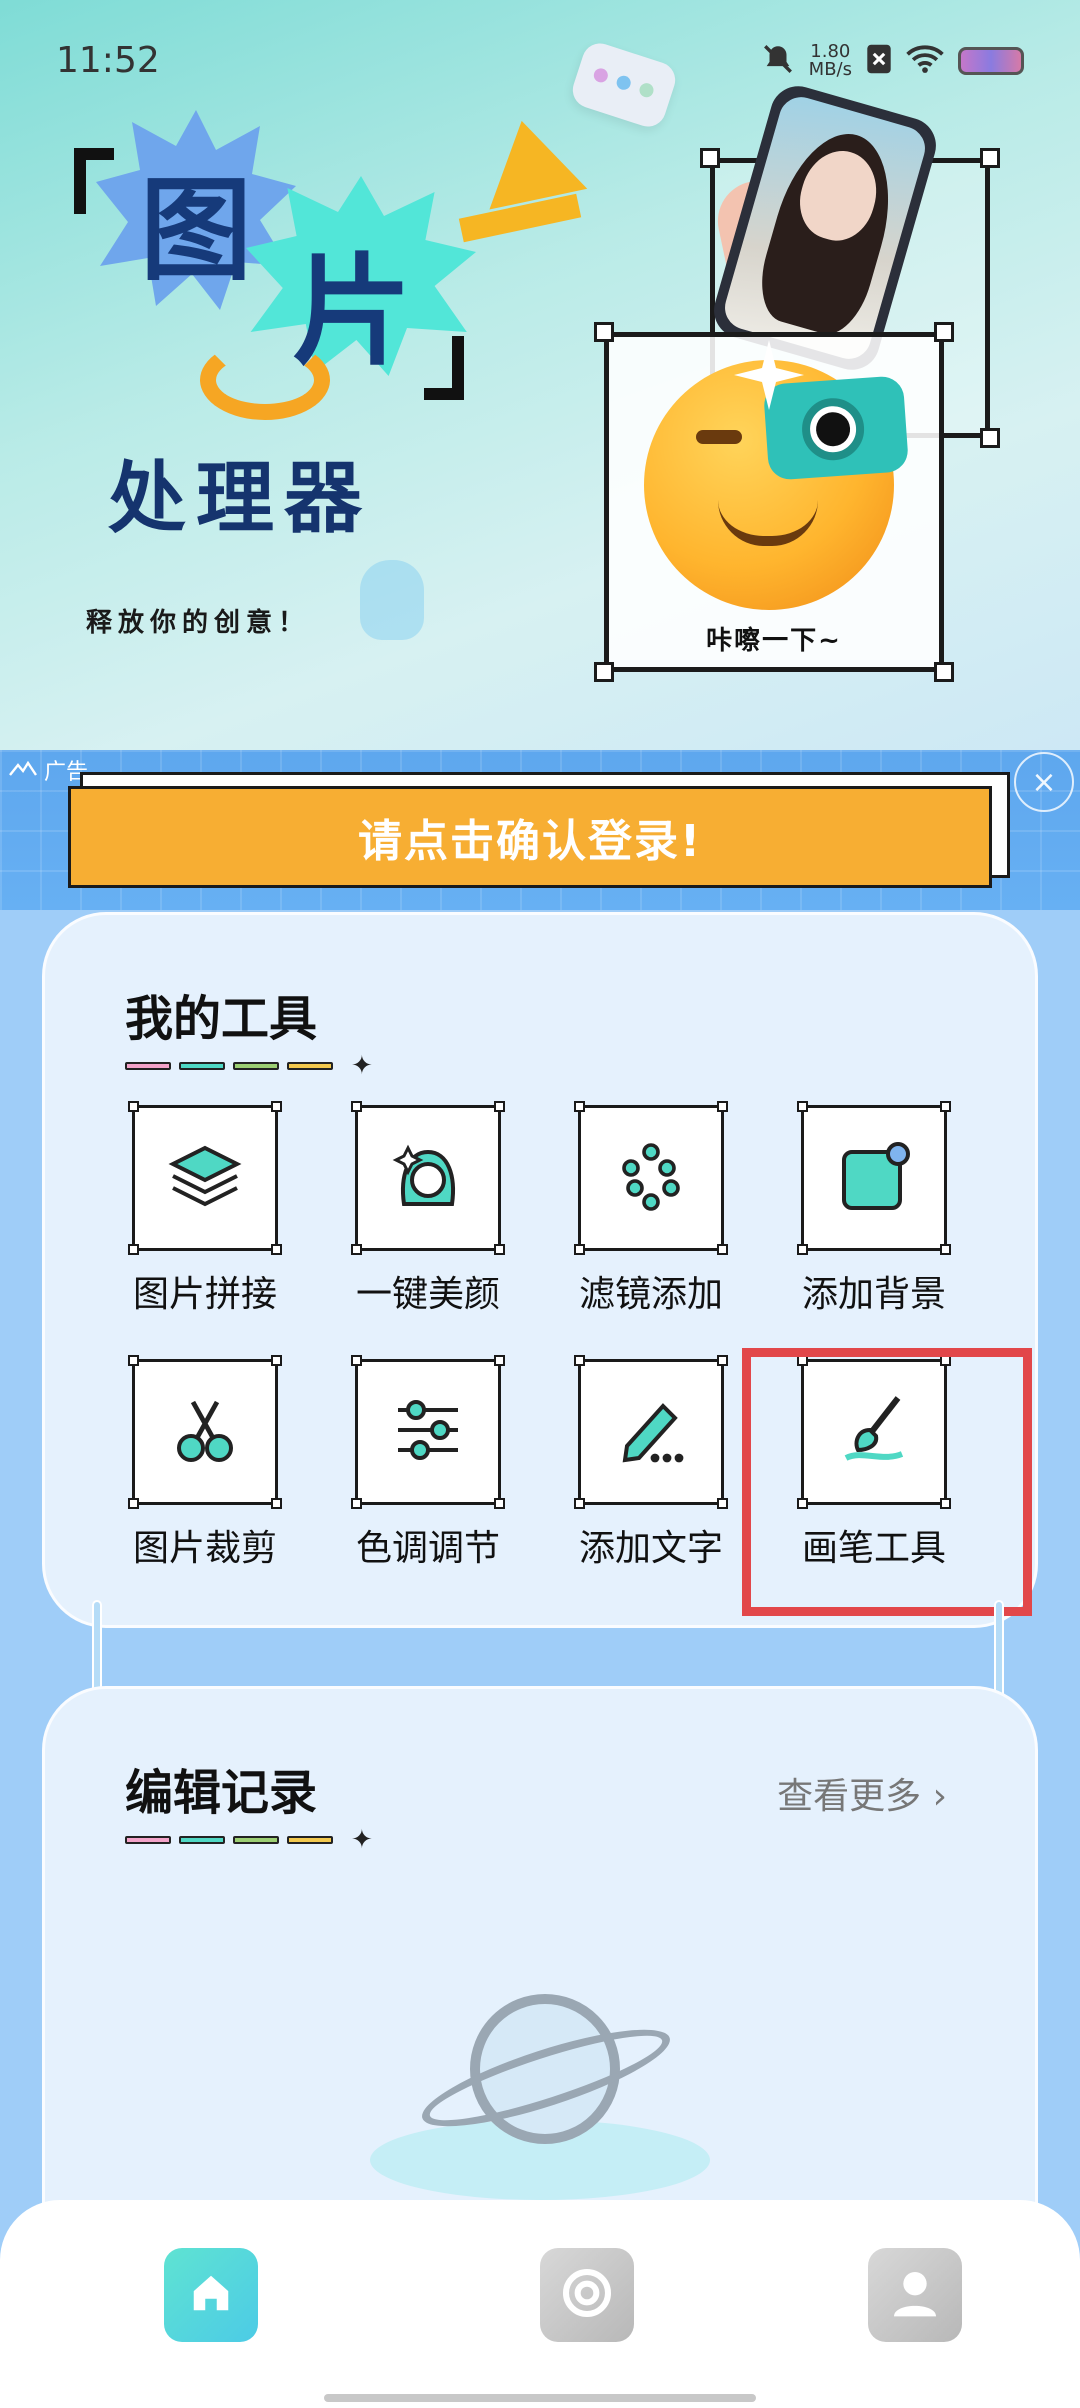 The height and width of the screenshot is (2408, 1080). What do you see at coordinates (204, 1548) in the screenshot?
I see `tool-label: 图片裁剪` at bounding box center [204, 1548].